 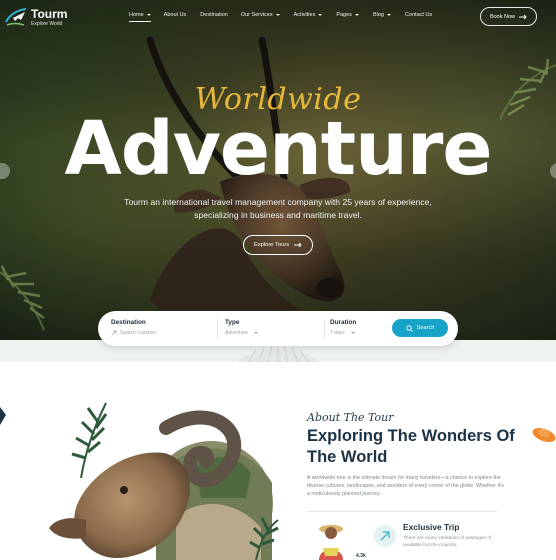 What do you see at coordinates (411, 447) in the screenshot?
I see `about-title: Exploring The Wonders Of The World` at bounding box center [411, 447].